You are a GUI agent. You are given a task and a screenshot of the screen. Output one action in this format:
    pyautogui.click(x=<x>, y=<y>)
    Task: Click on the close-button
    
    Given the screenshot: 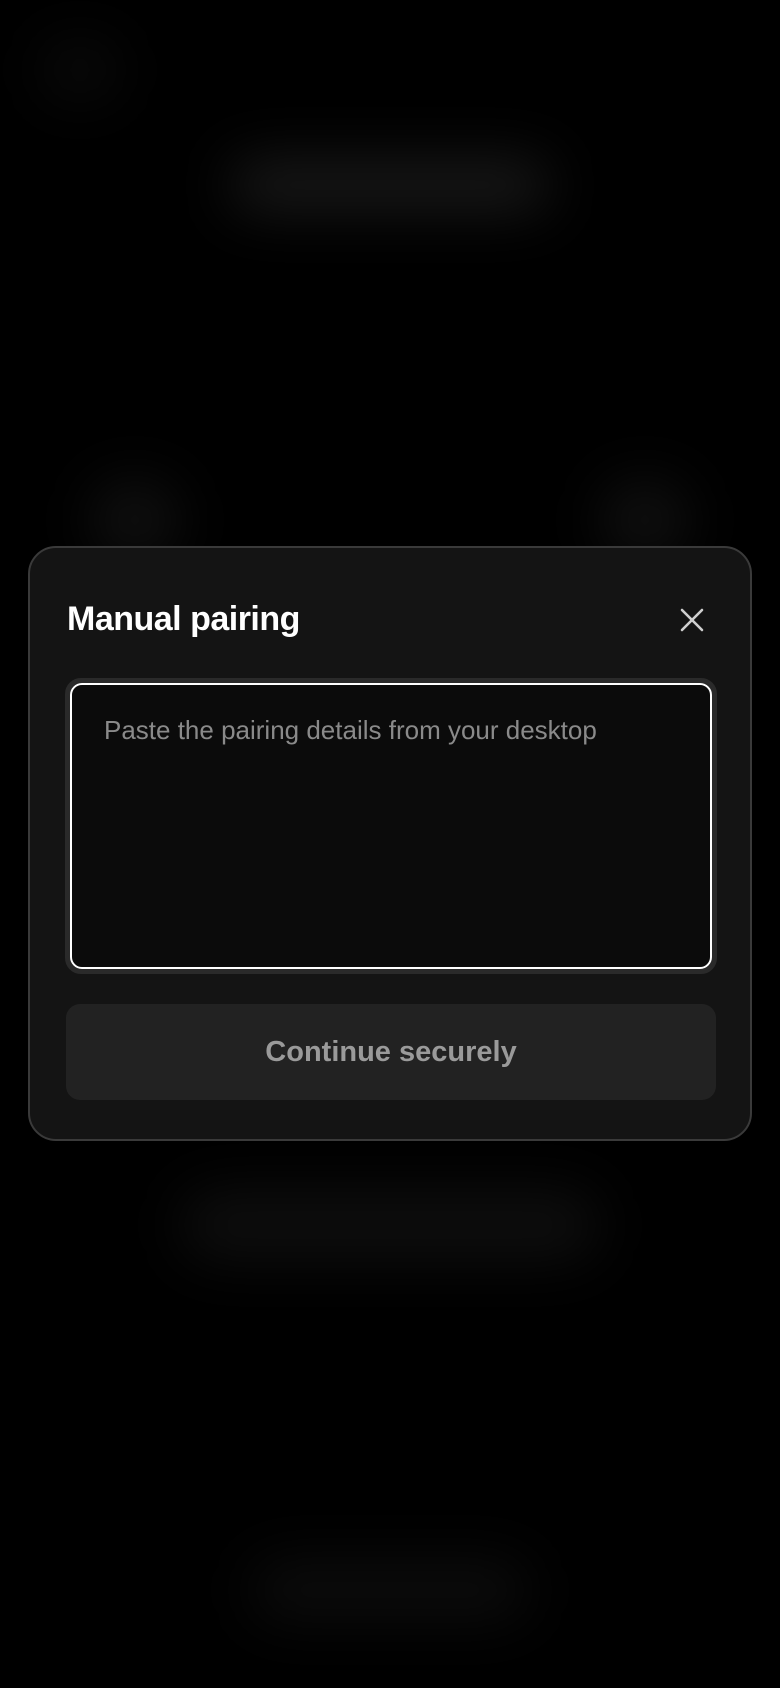 What is the action you would take?
    pyautogui.click(x=692, y=620)
    